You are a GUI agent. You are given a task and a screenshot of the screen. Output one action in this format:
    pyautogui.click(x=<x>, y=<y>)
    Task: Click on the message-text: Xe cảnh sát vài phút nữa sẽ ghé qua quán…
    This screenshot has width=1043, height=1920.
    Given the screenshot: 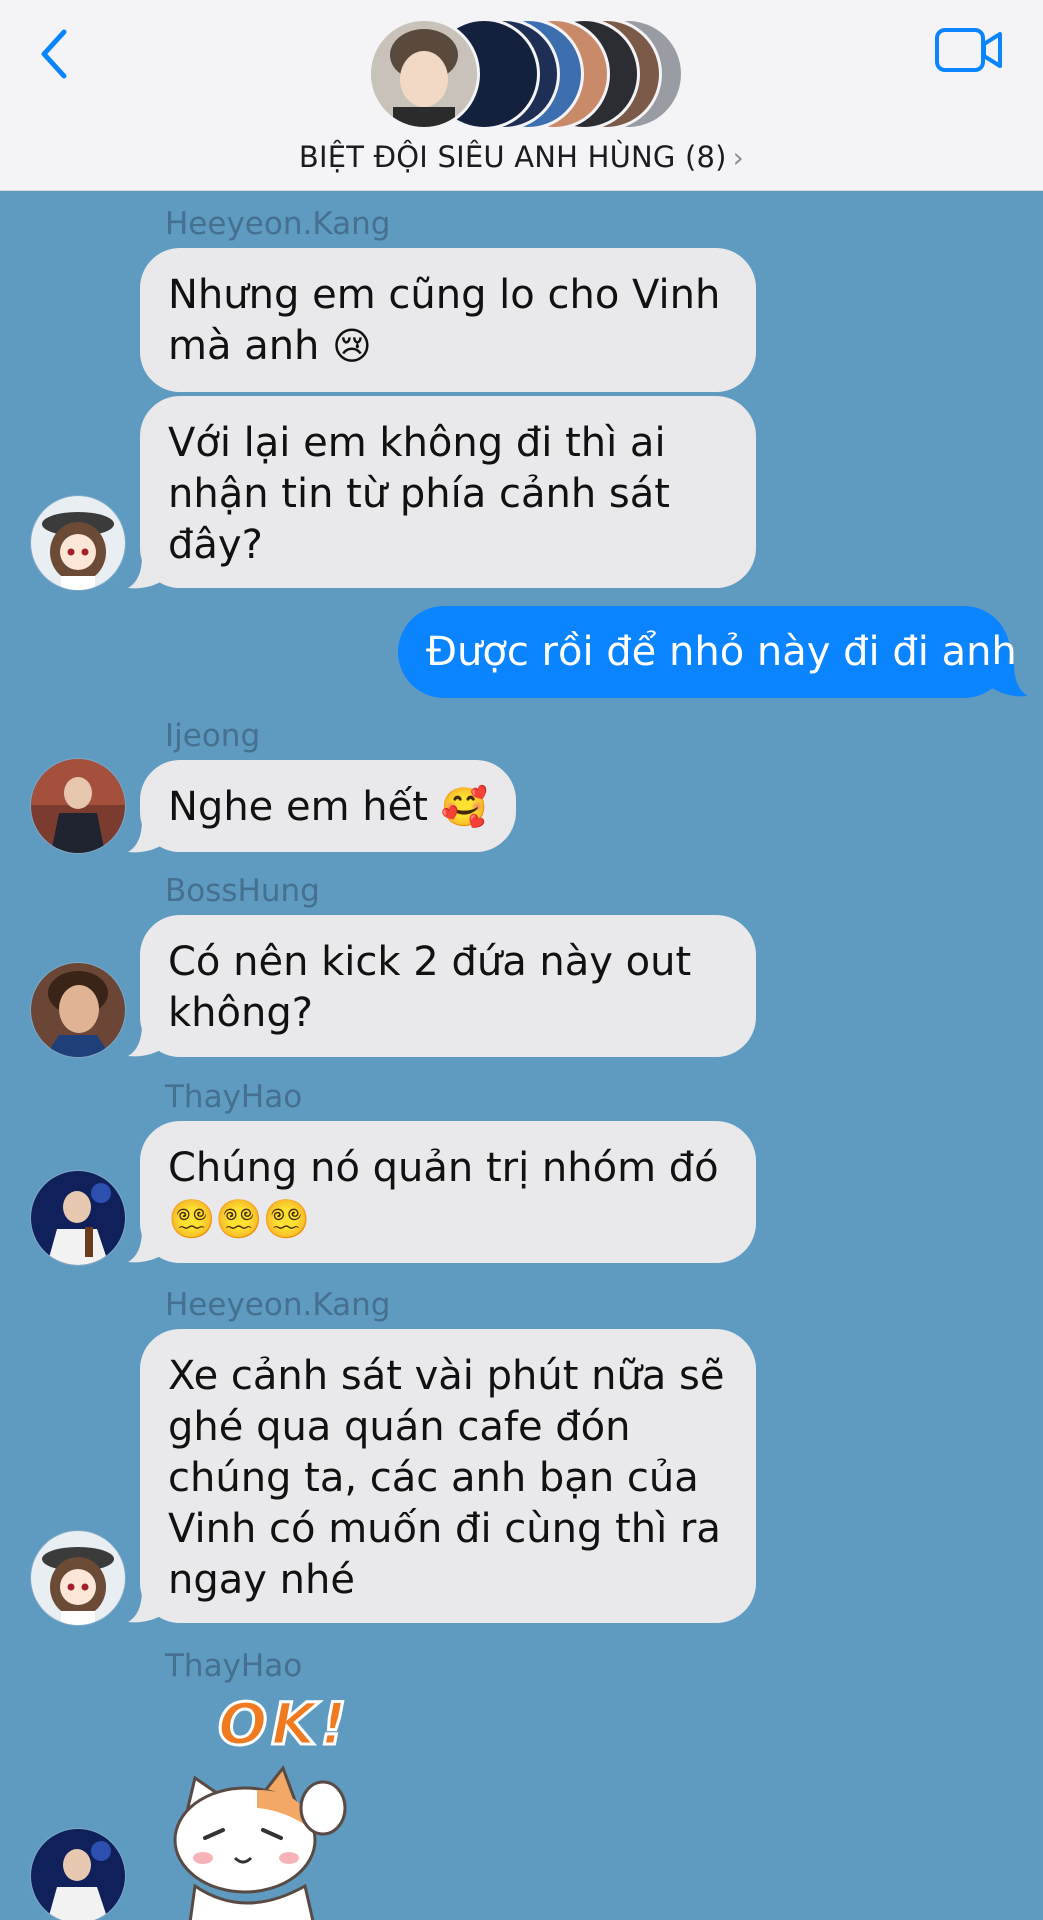 What is the action you would take?
    pyautogui.click(x=446, y=1478)
    